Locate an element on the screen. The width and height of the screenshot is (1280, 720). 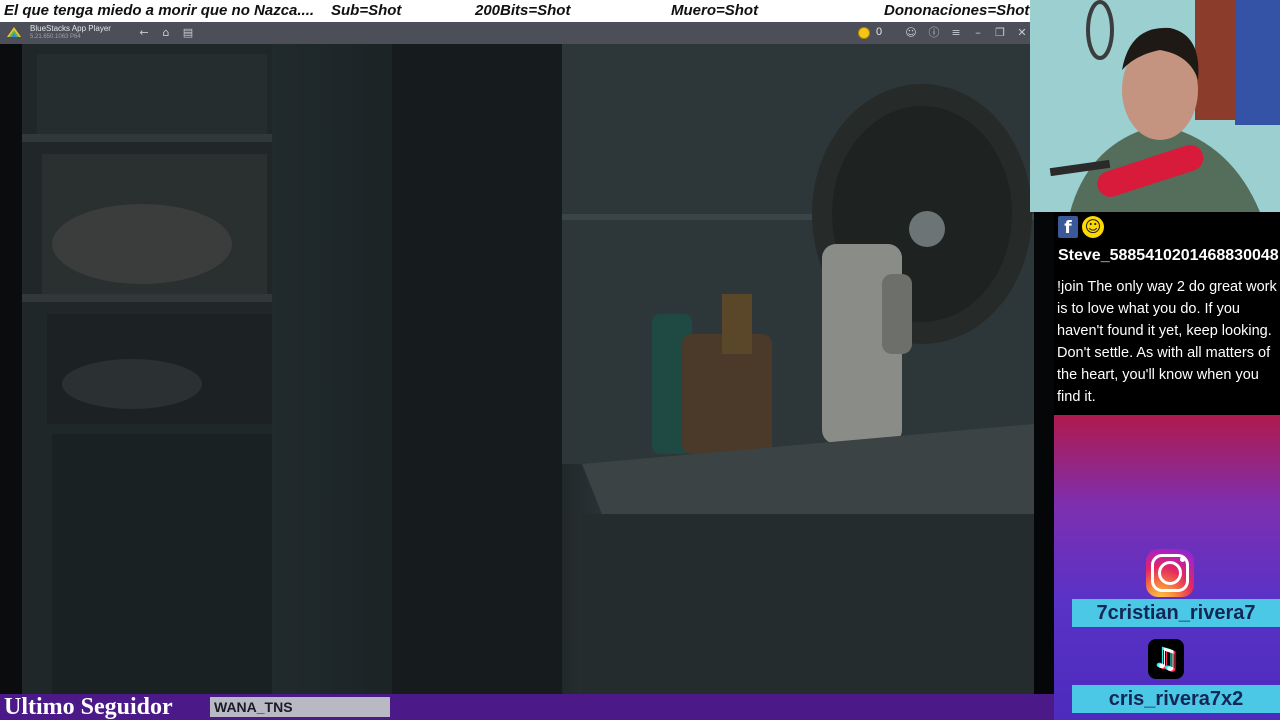
streamer-webcam-image is located at coordinates (1155, 106).